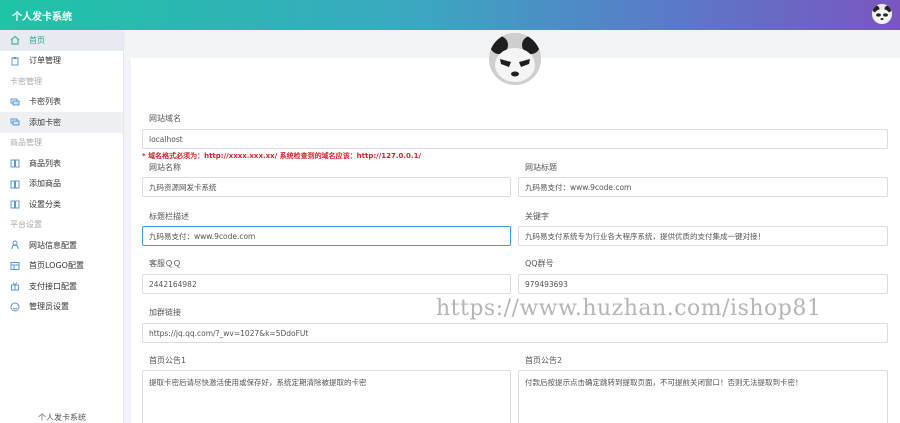  I want to click on notice1-textarea: 提取卡密后请尽快激活使用或保存好，系统定期清除被提取的卡密, so click(326, 396).